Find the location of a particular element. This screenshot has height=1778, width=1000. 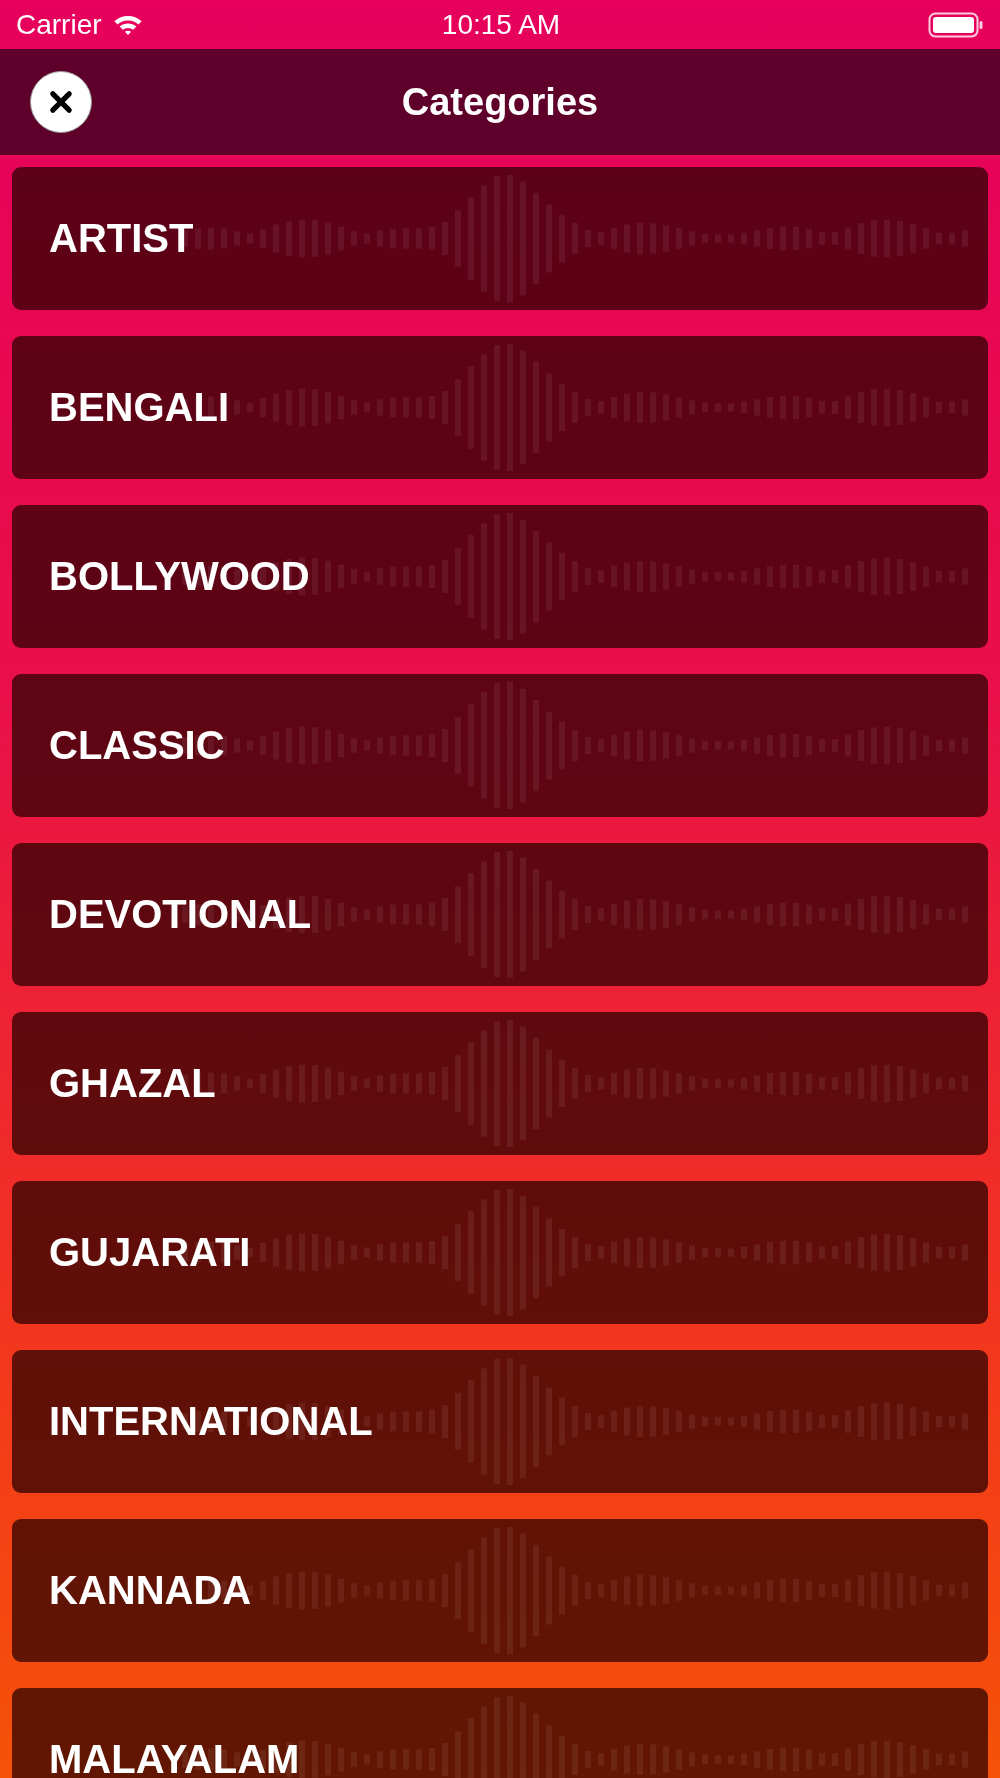

category-item: CLASSIC is located at coordinates (500, 745).